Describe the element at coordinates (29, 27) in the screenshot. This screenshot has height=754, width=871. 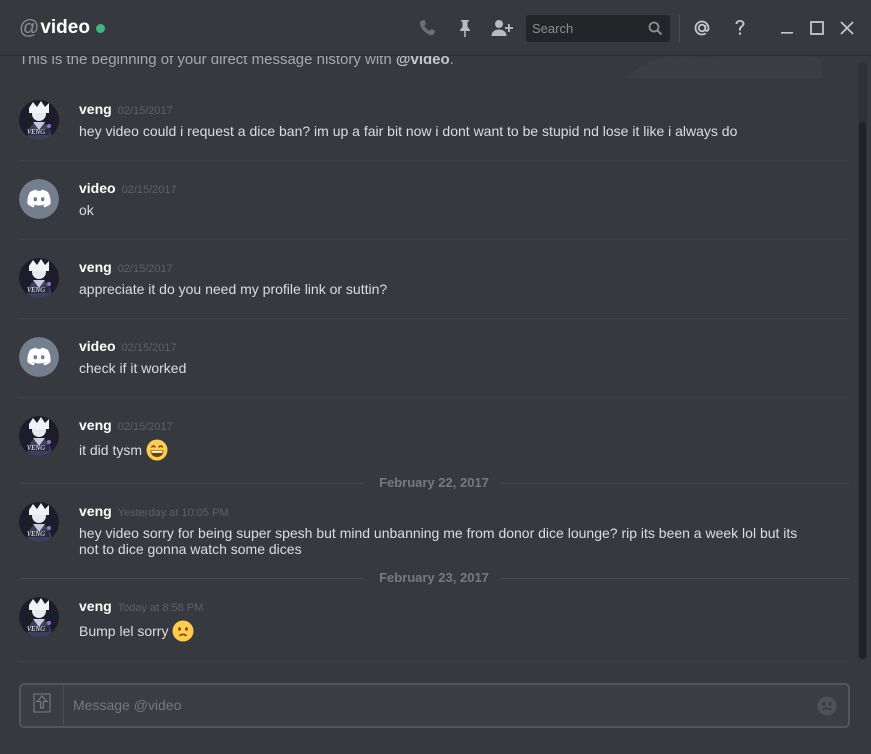
I see `at-symbol: @` at that location.